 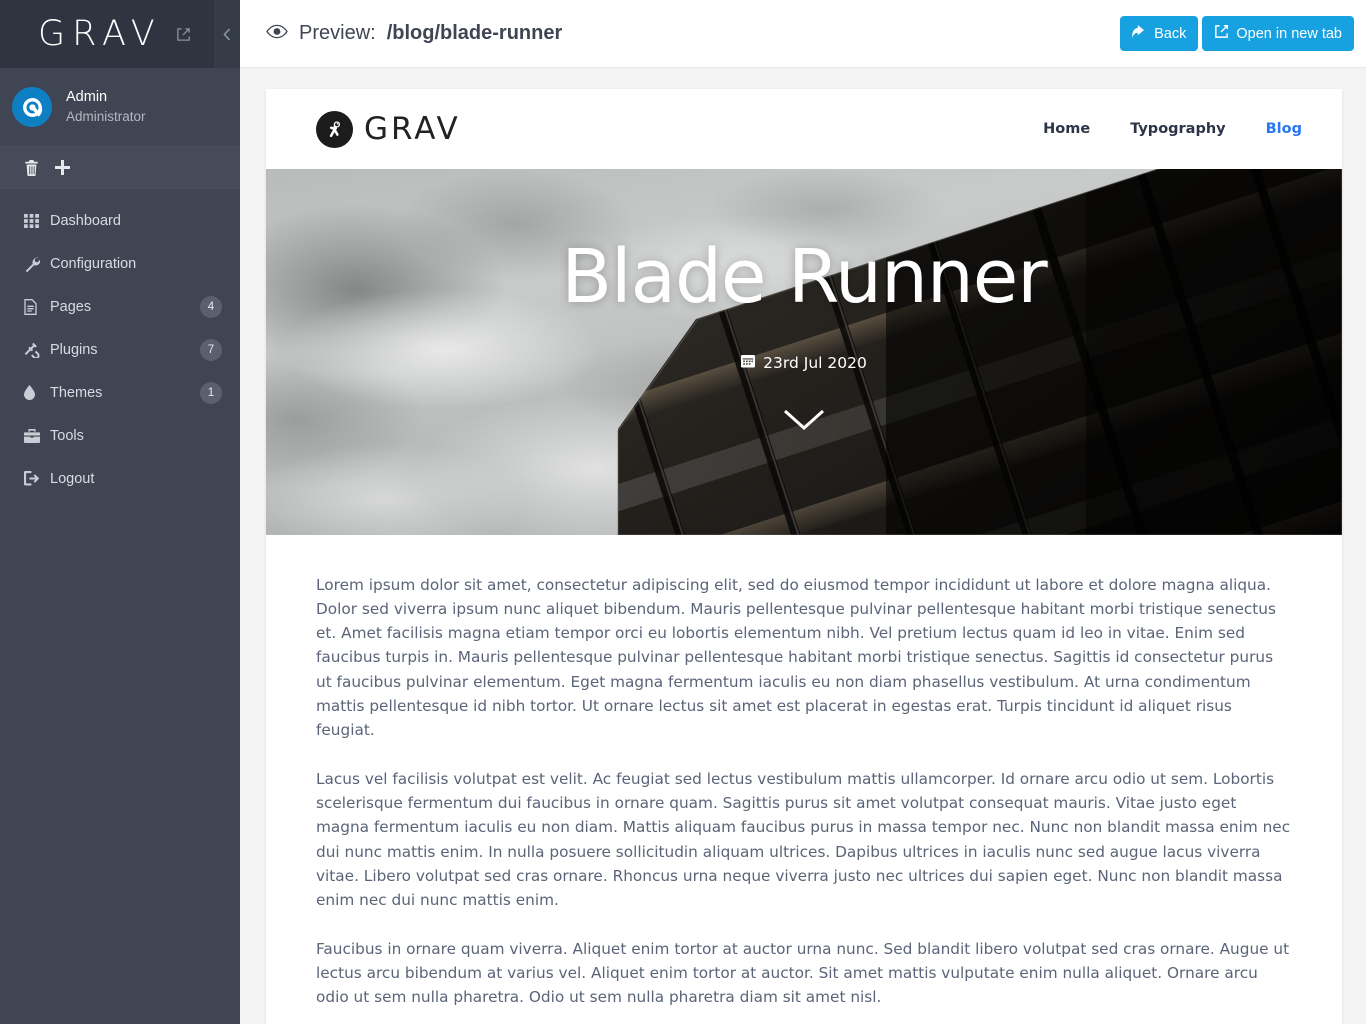 I want to click on status-badge: 1, so click(x=211, y=392).